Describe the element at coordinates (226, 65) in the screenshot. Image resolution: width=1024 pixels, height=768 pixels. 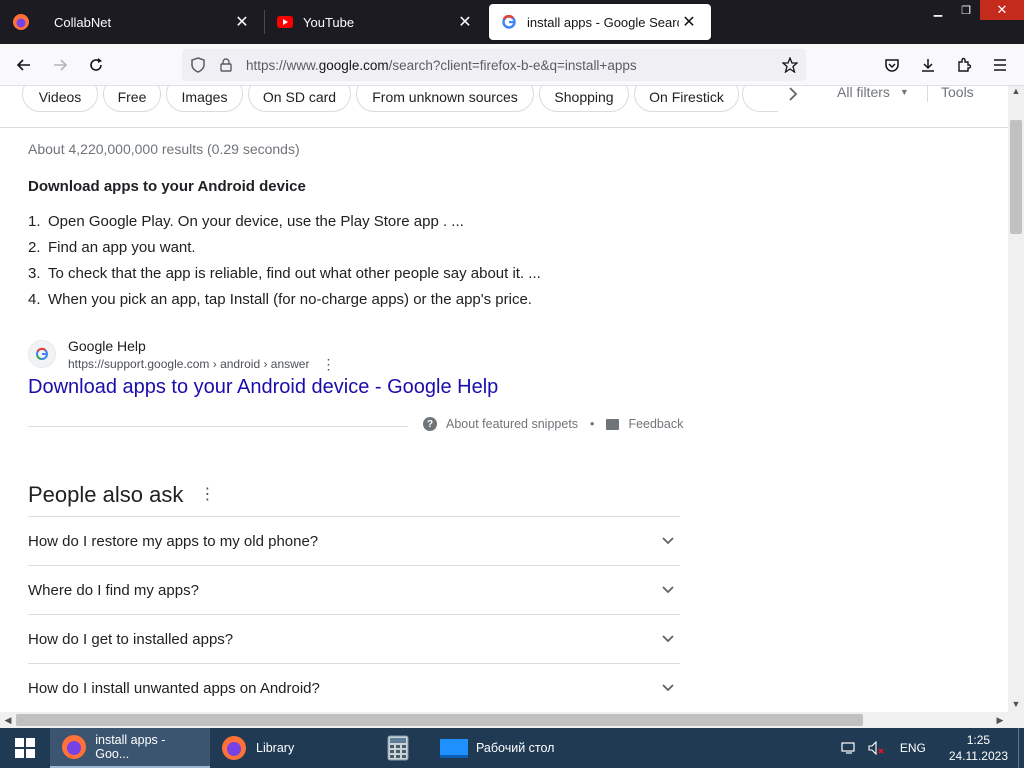
I see `lock-icon` at that location.